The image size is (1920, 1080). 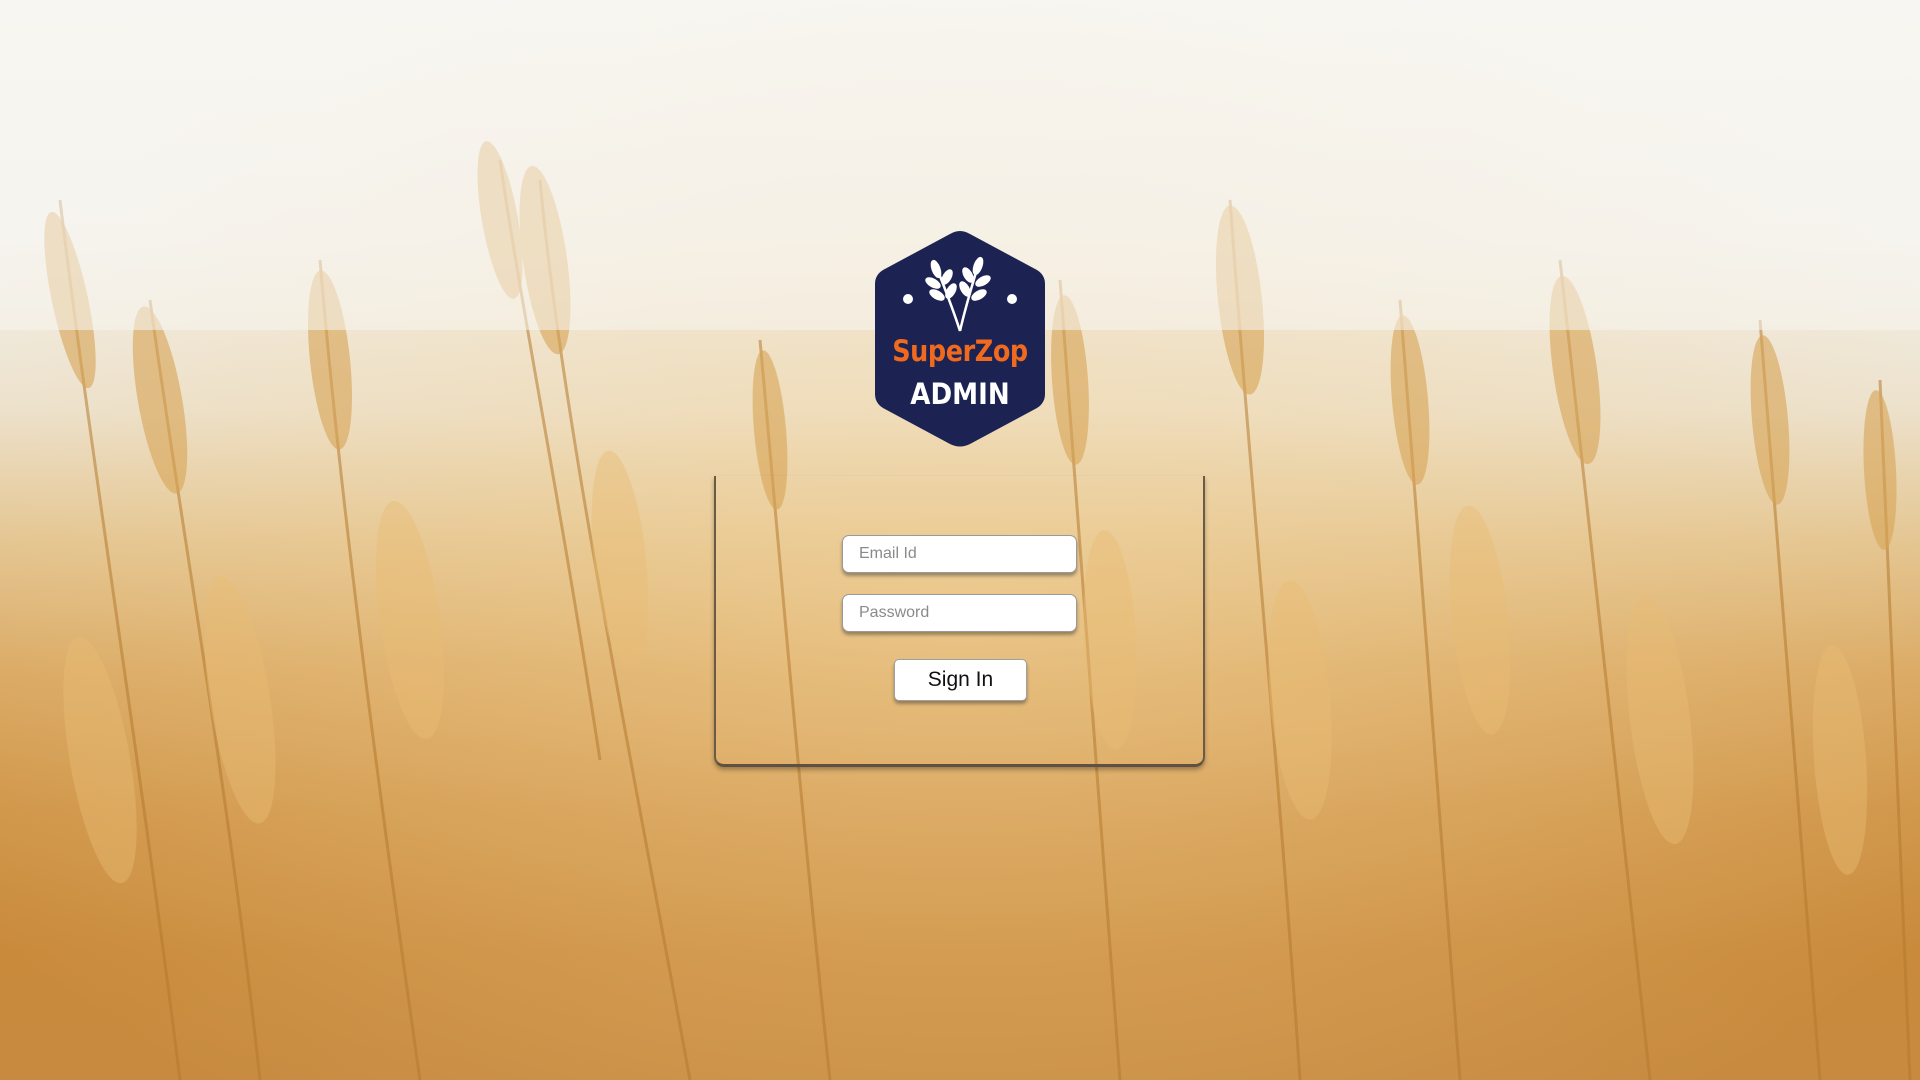 I want to click on superzop-admin-logo: SuperZop ADMIN, so click(x=960, y=339).